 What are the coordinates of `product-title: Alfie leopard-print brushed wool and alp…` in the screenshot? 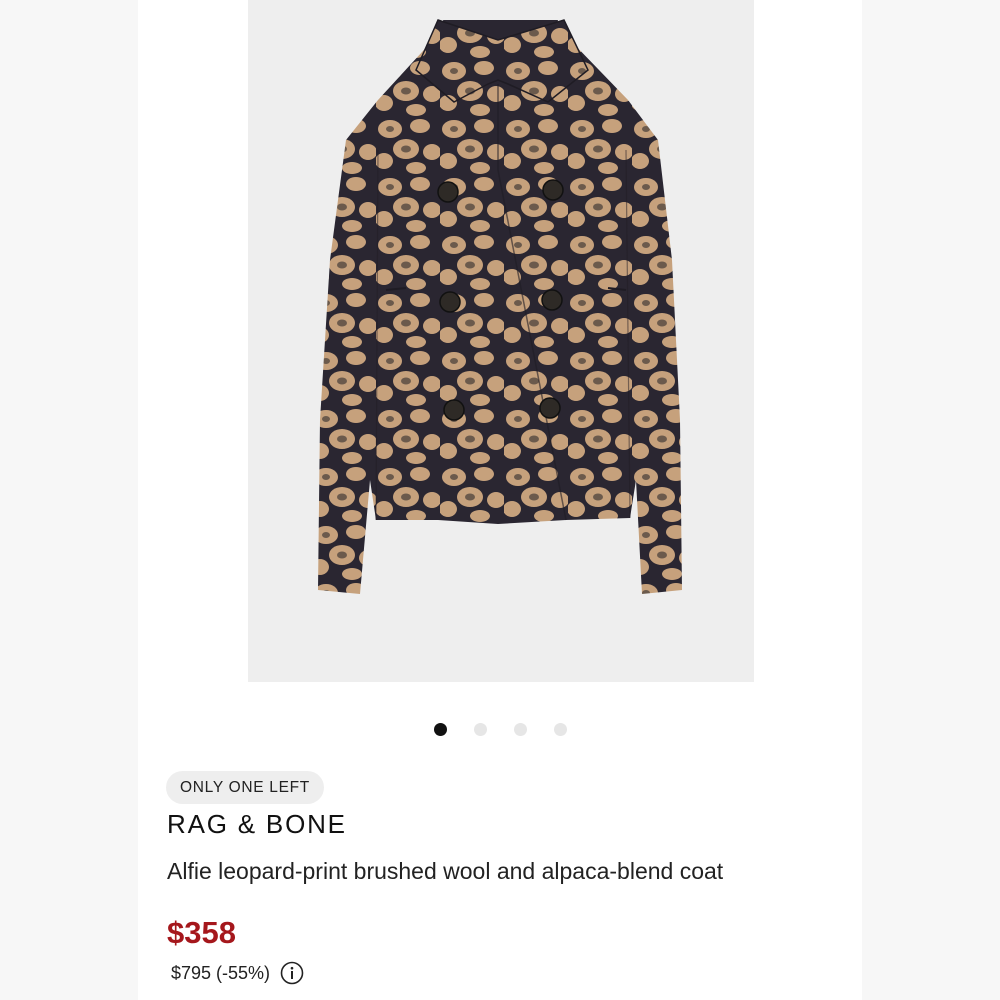 It's located at (445, 871).